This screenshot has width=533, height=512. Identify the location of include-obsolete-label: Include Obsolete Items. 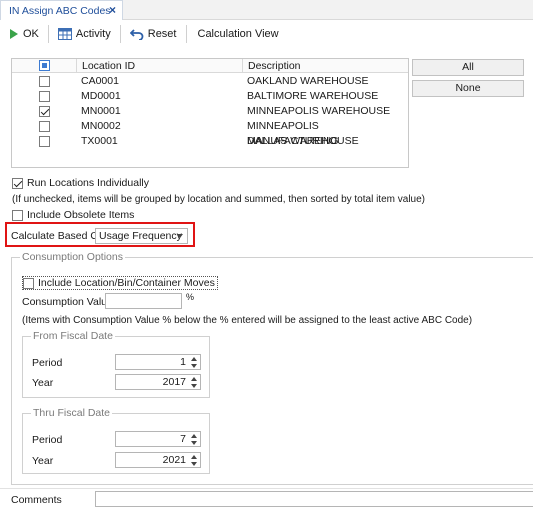
(81, 215).